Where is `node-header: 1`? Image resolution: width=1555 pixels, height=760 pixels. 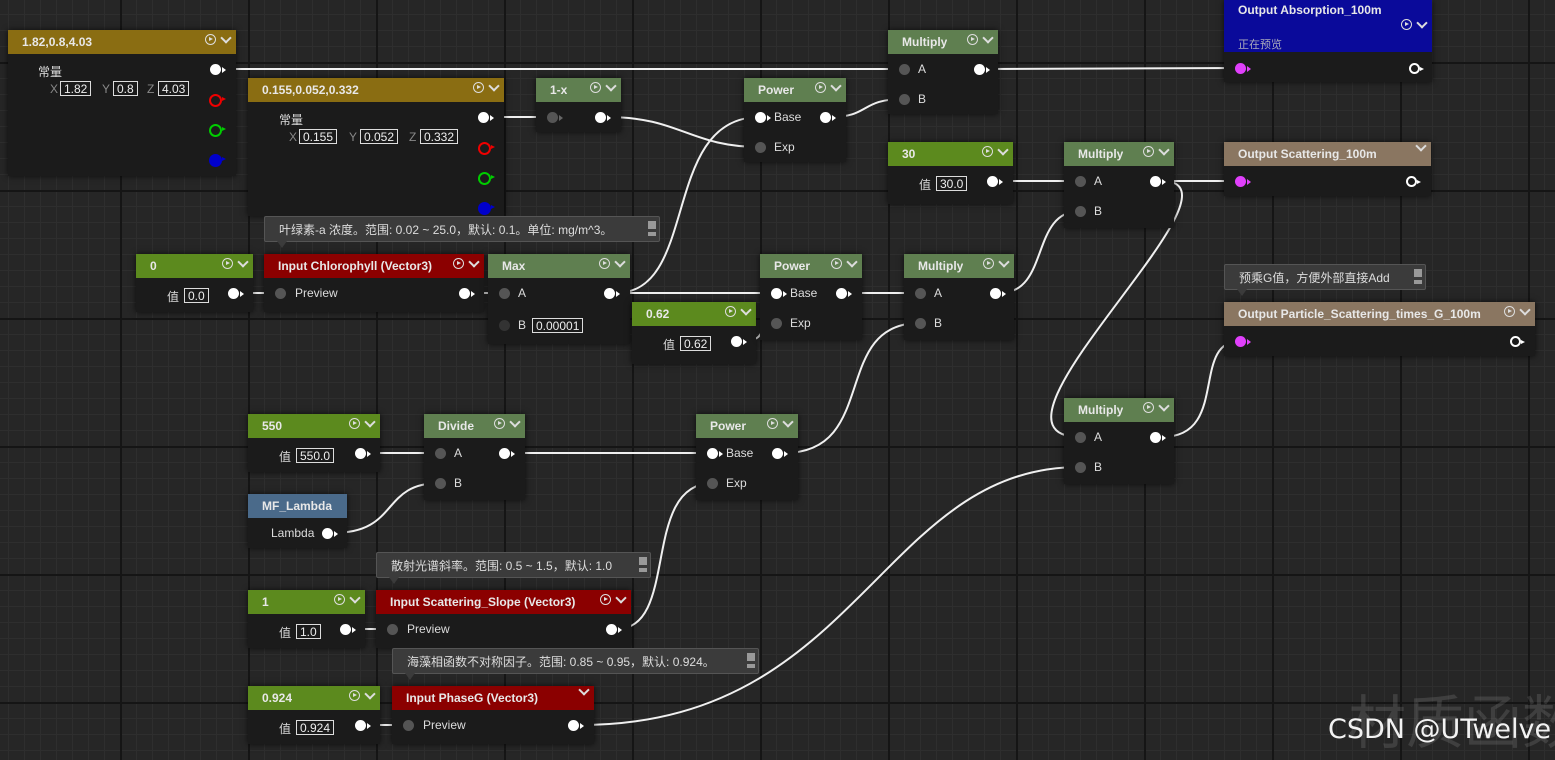
node-header: 1 is located at coordinates (306, 602).